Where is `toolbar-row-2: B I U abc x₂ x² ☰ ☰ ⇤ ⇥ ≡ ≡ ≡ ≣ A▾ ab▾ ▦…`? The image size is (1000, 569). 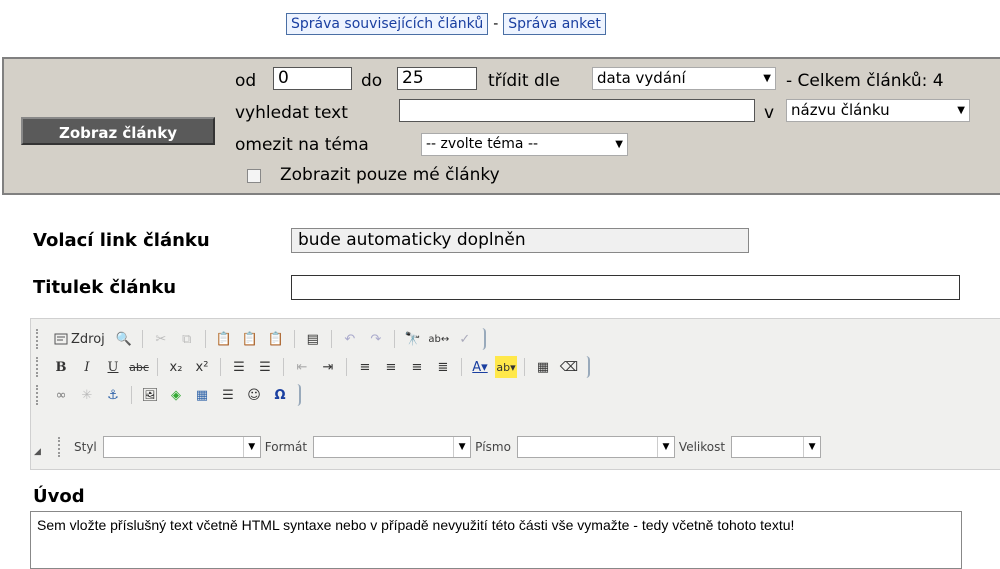
toolbar-row-2: B I U abc x₂ x² ☰ ☰ ⇤ ⇥ ≡ ≡ ≡ ≣ A▾ ab▾ ▦… is located at coordinates (313, 367).